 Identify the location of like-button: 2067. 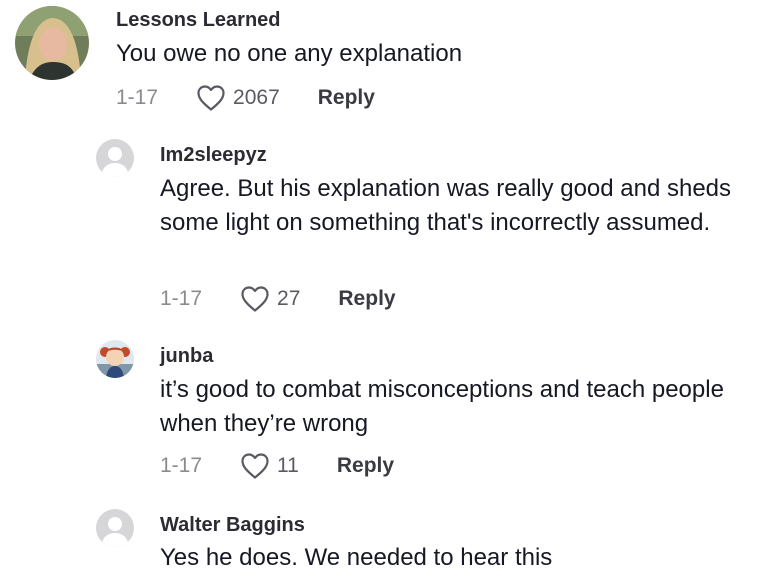
(238, 98).